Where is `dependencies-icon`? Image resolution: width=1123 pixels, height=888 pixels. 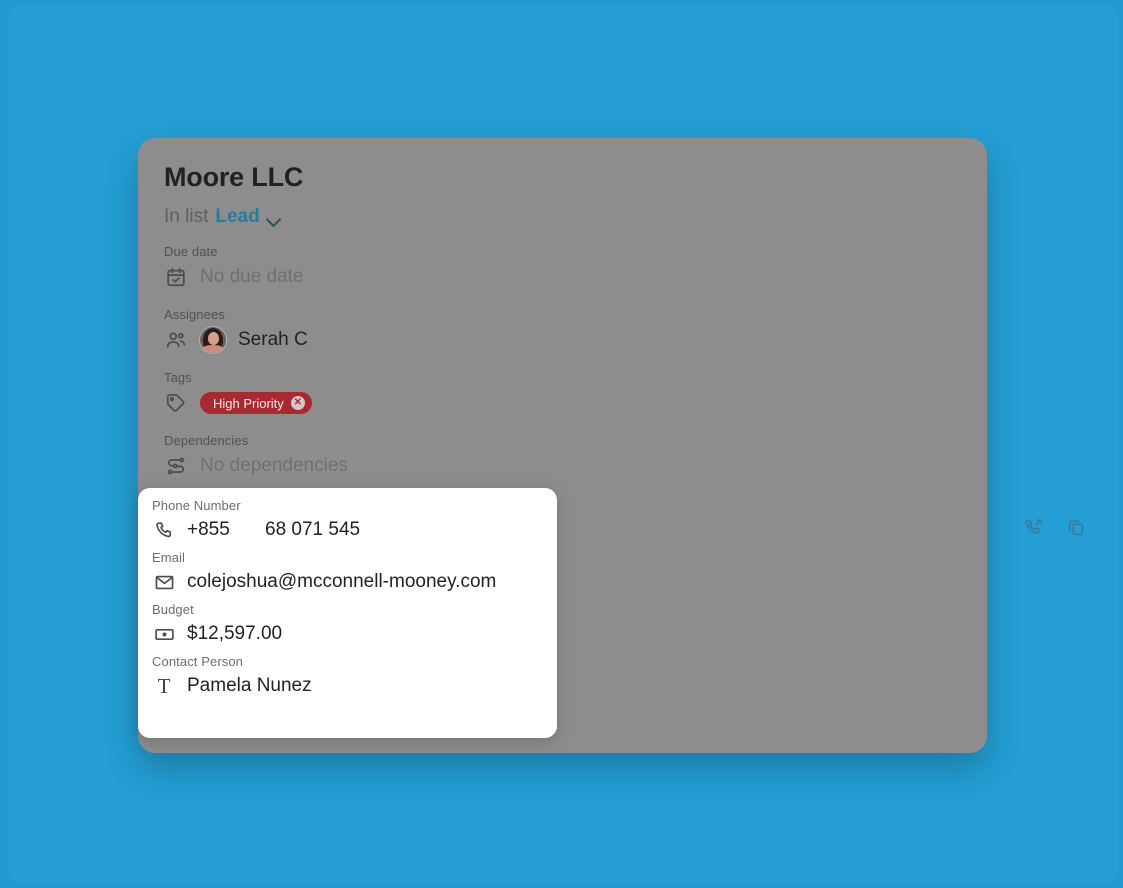
dependencies-icon is located at coordinates (176, 466).